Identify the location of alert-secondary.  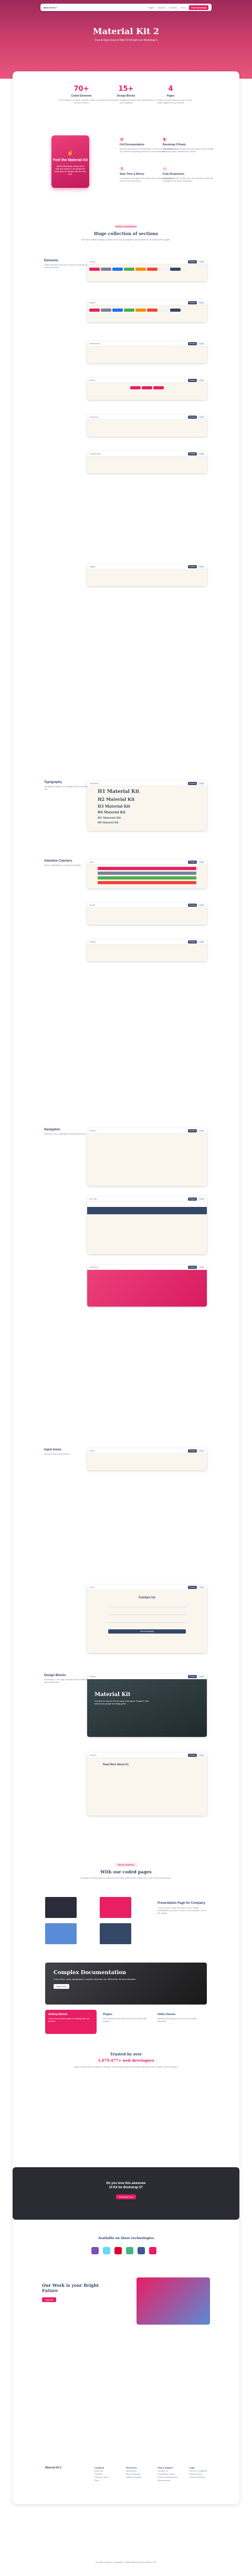
(147, 873).